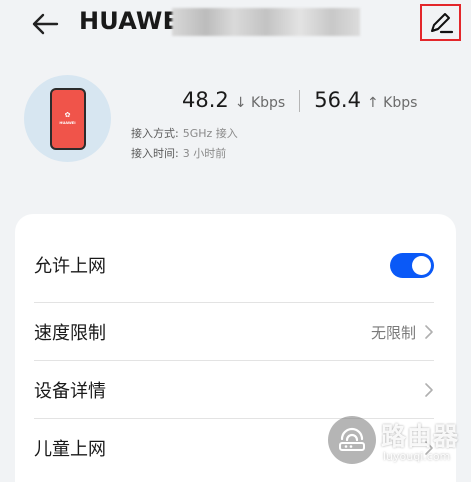 Image resolution: width=471 pixels, height=482 pixels. I want to click on allow-internet-toggle, so click(412, 265).